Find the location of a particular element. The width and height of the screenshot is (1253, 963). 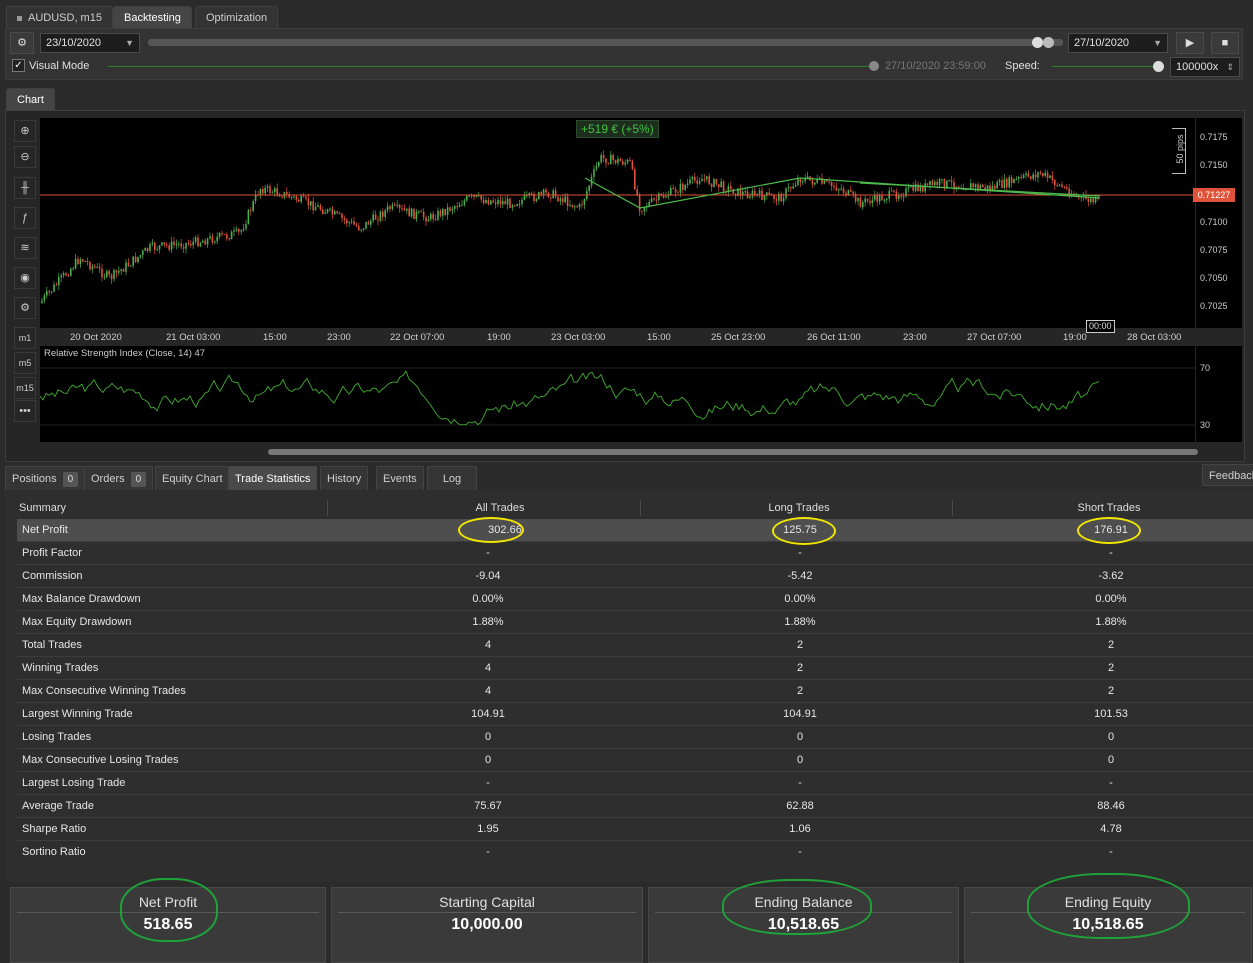

timeframe-m5-button: m5 is located at coordinates (25, 363).